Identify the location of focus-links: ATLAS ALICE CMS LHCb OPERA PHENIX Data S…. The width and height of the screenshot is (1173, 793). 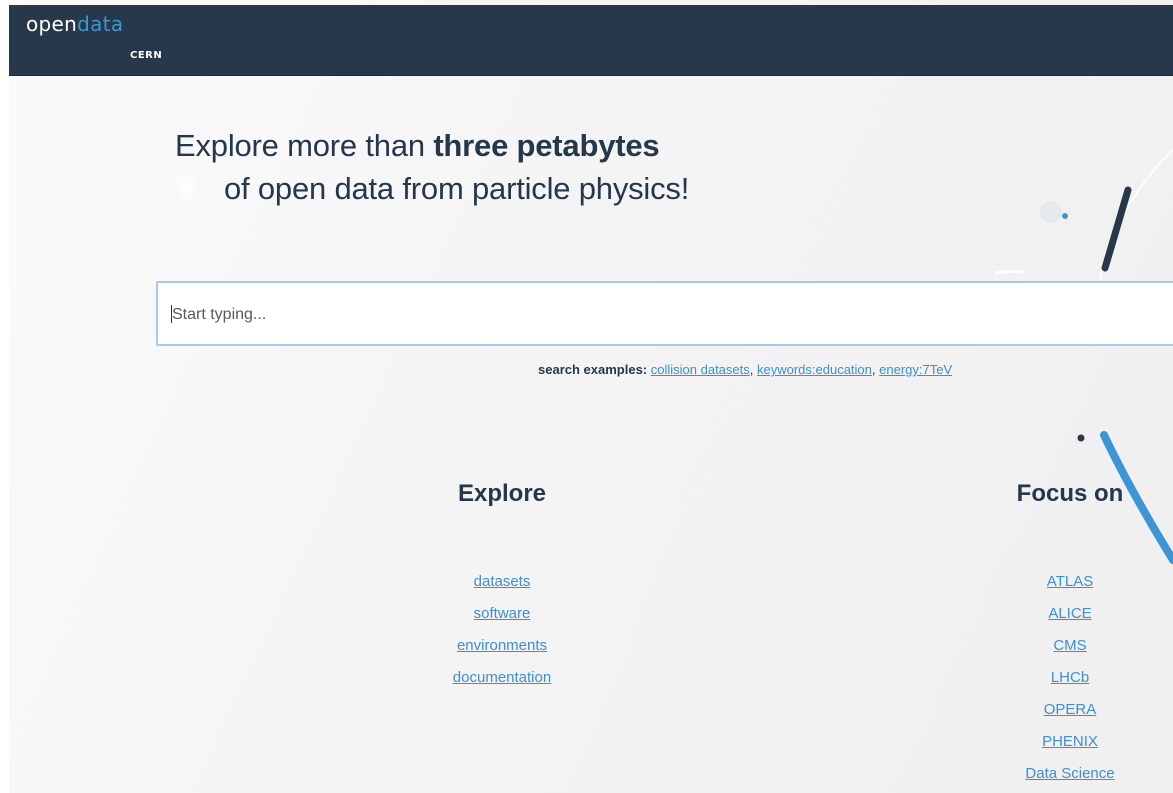
(1070, 678).